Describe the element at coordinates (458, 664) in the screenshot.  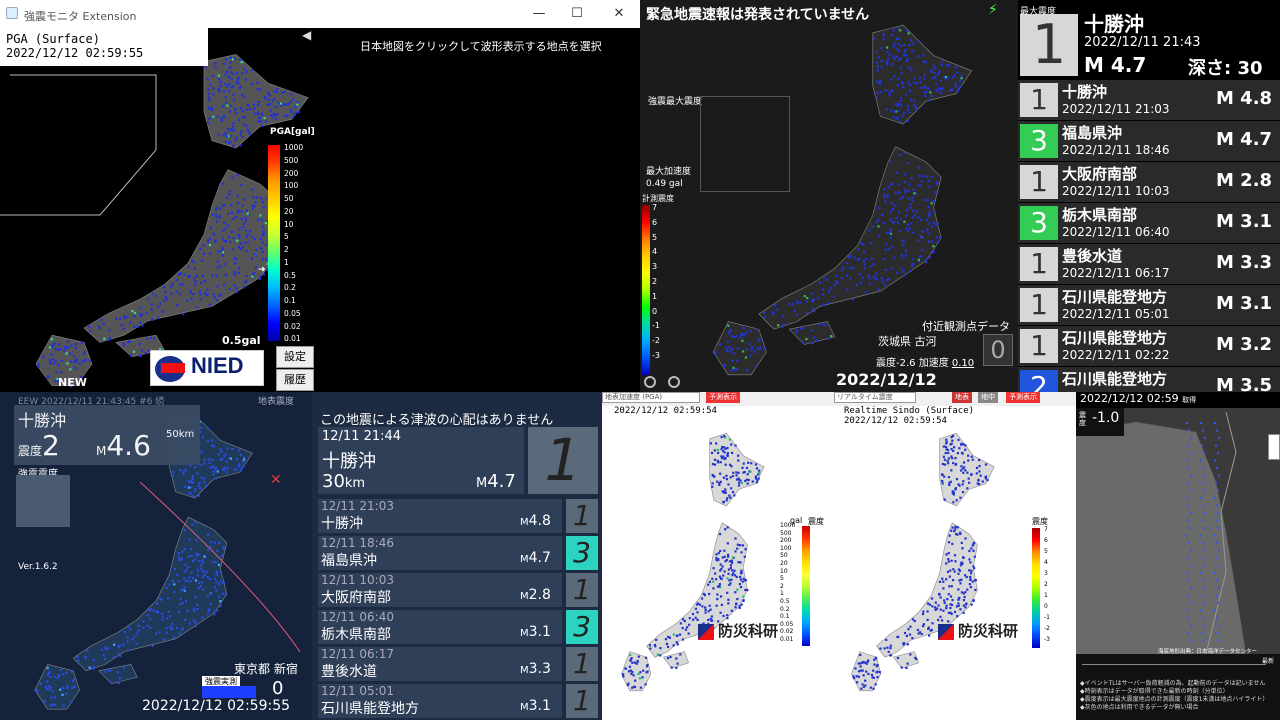
I see `quake-list-item: 12/11 06:17 豊後水道 M3.3 1` at that location.